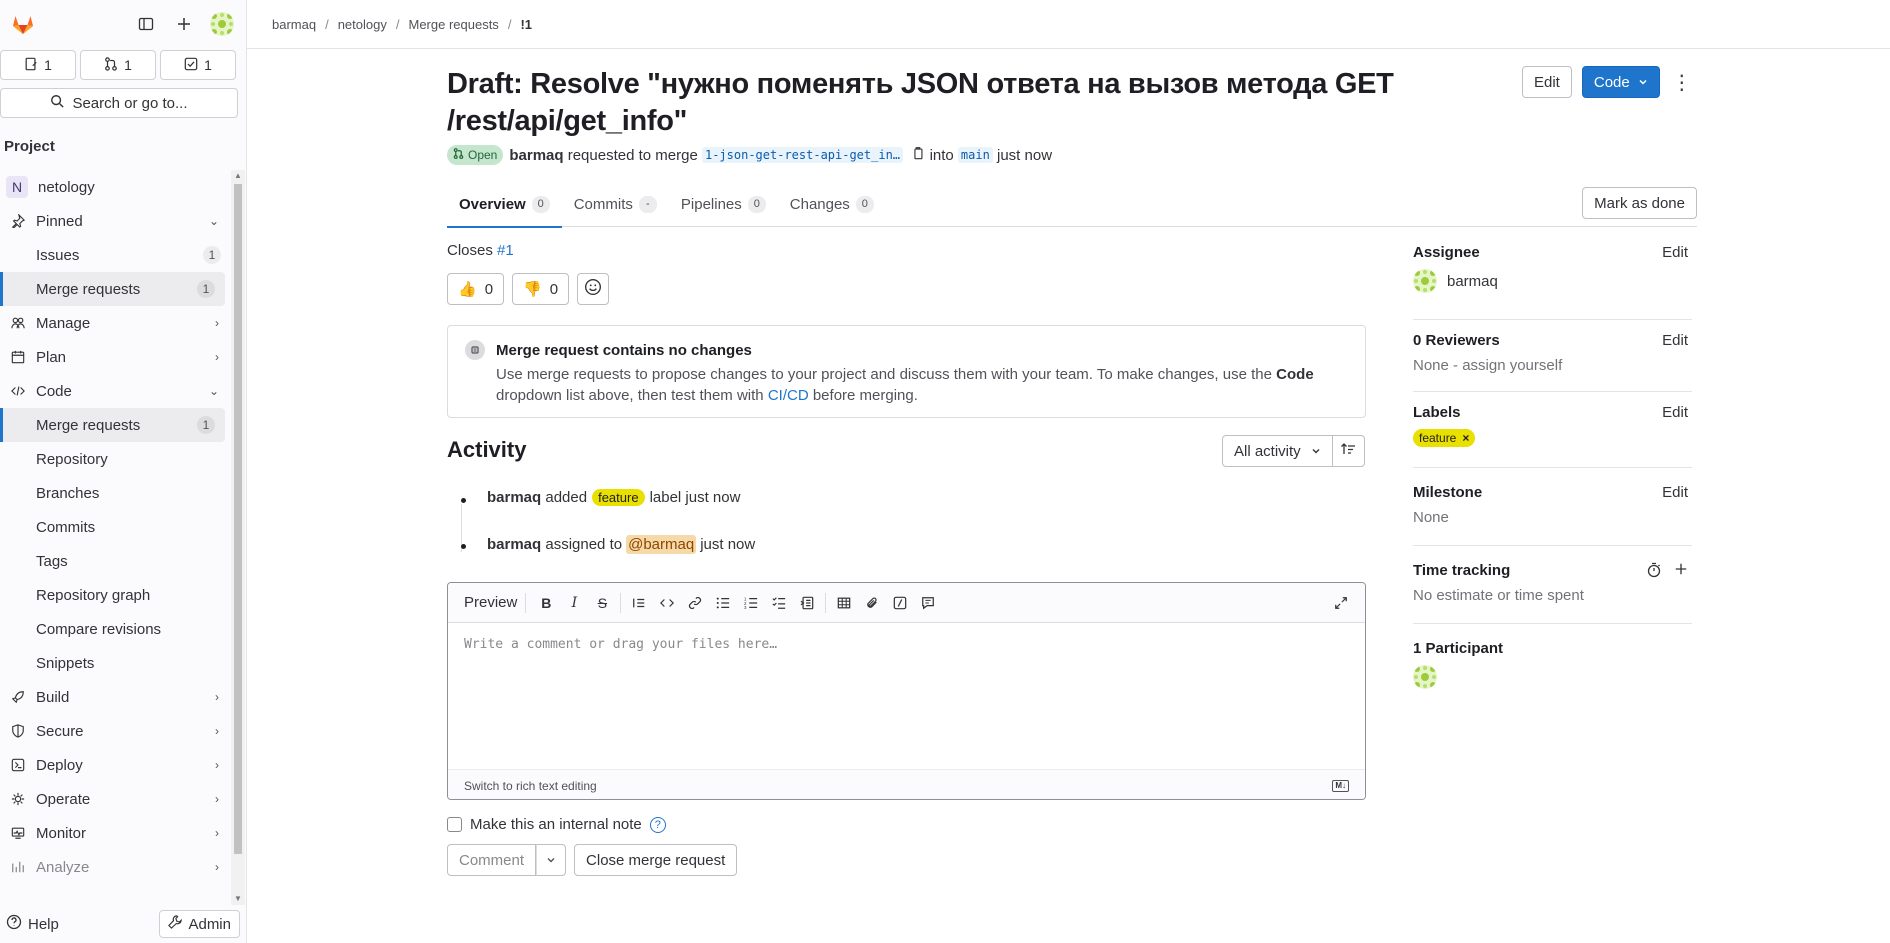  I want to click on assignee-edit-button: Edit, so click(1675, 252).